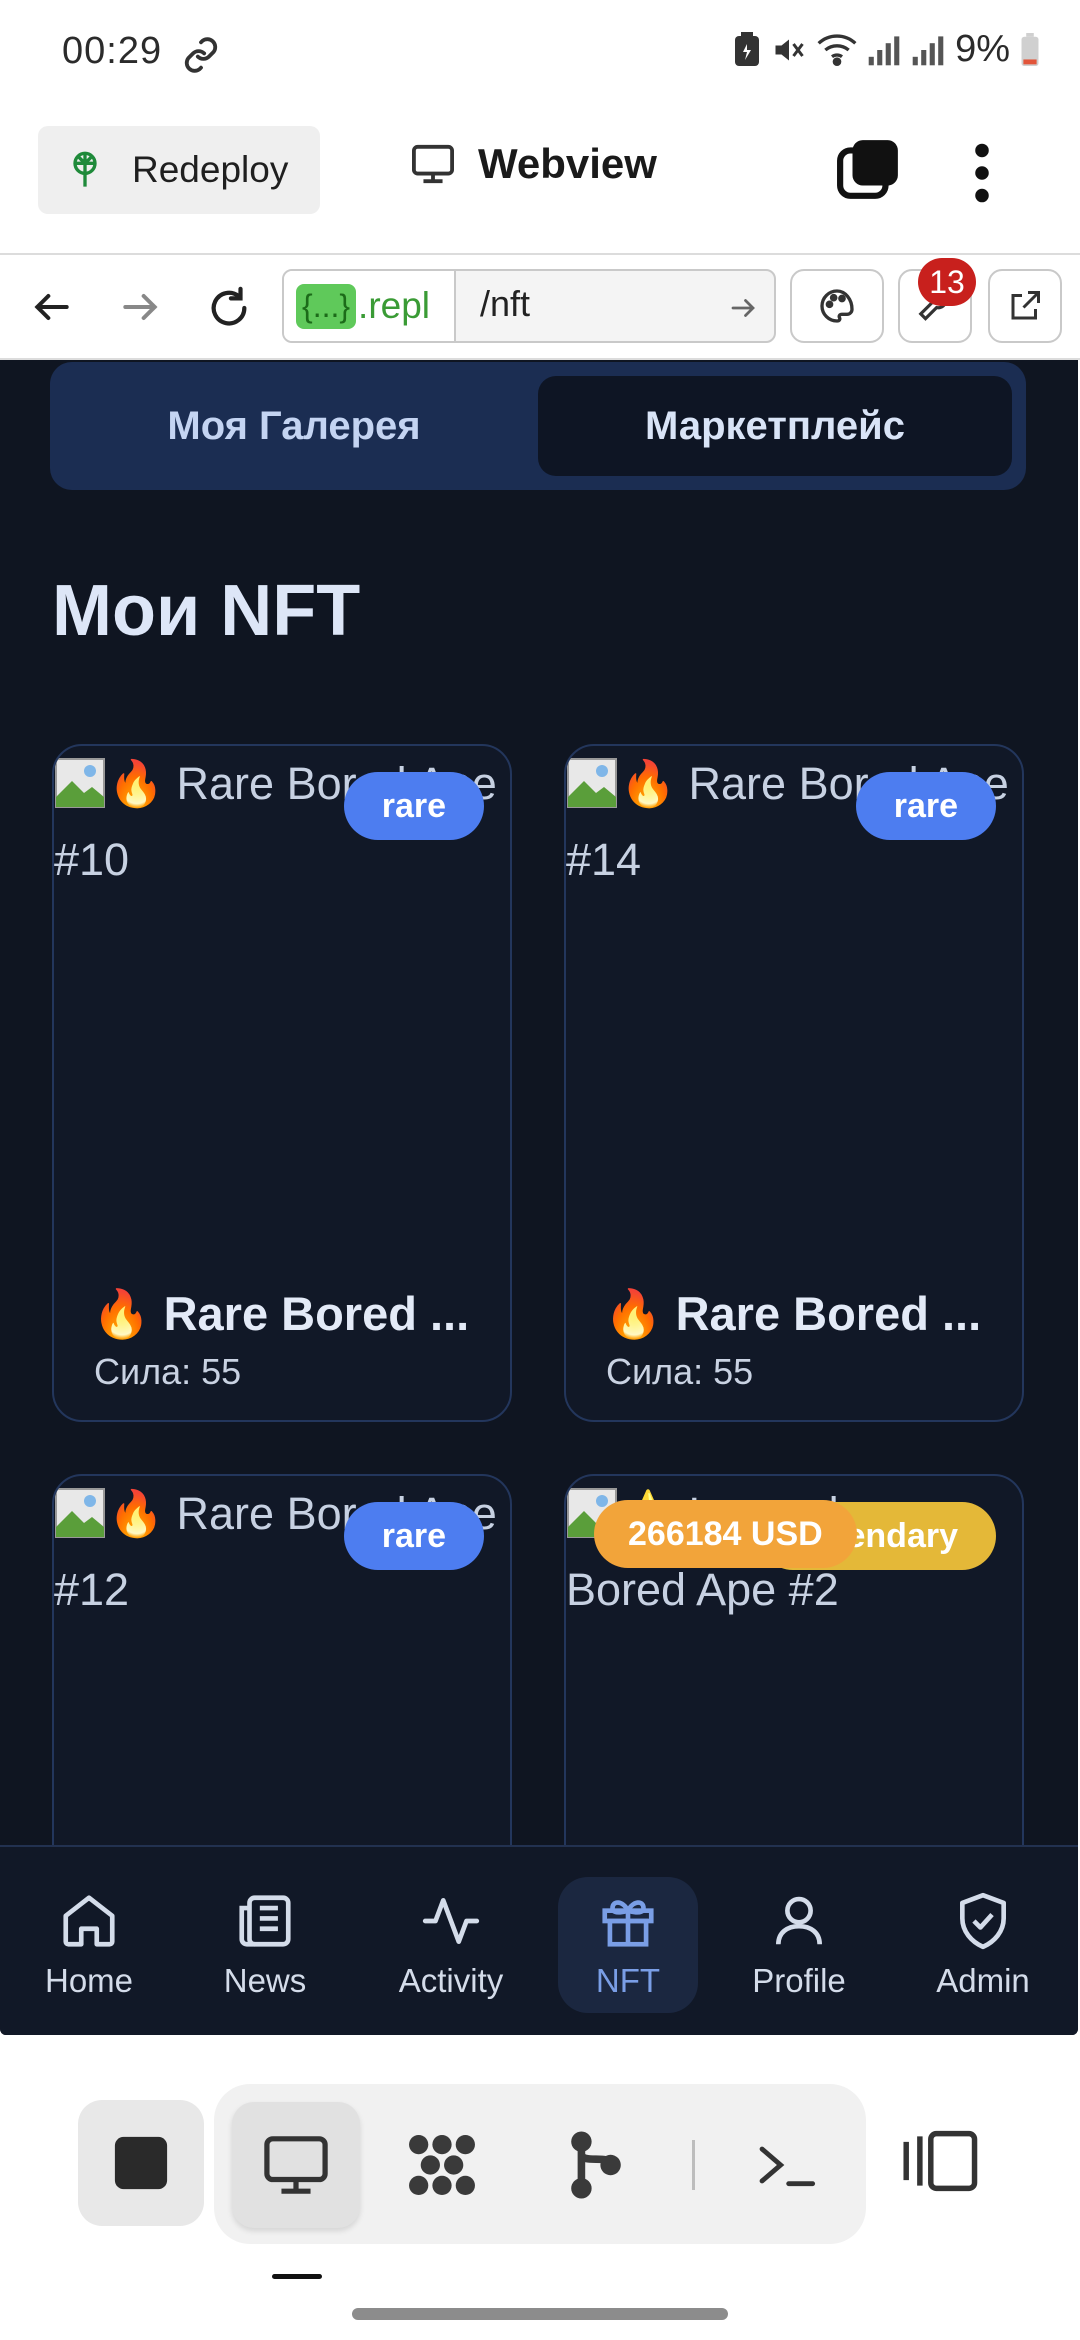  Describe the element at coordinates (983, 1980) in the screenshot. I see `nav-admin-label: Admin` at that location.